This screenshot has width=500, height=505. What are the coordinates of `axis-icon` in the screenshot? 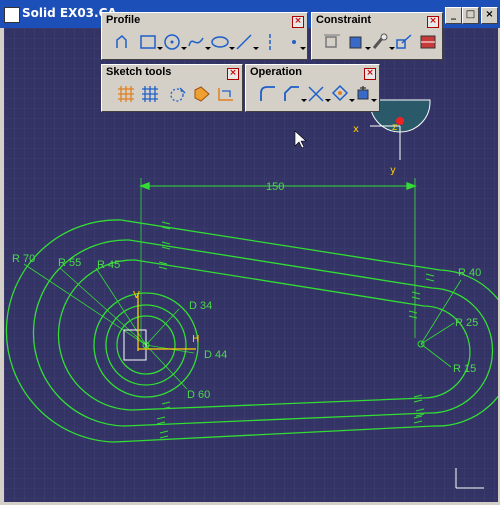 It's located at (270, 42).